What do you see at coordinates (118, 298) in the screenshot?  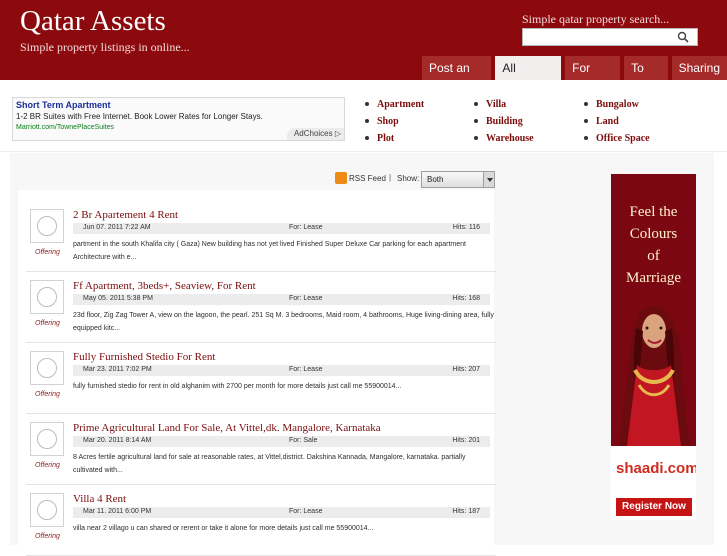 I see `listing-date: May 05. 2011 5:38 PM` at bounding box center [118, 298].